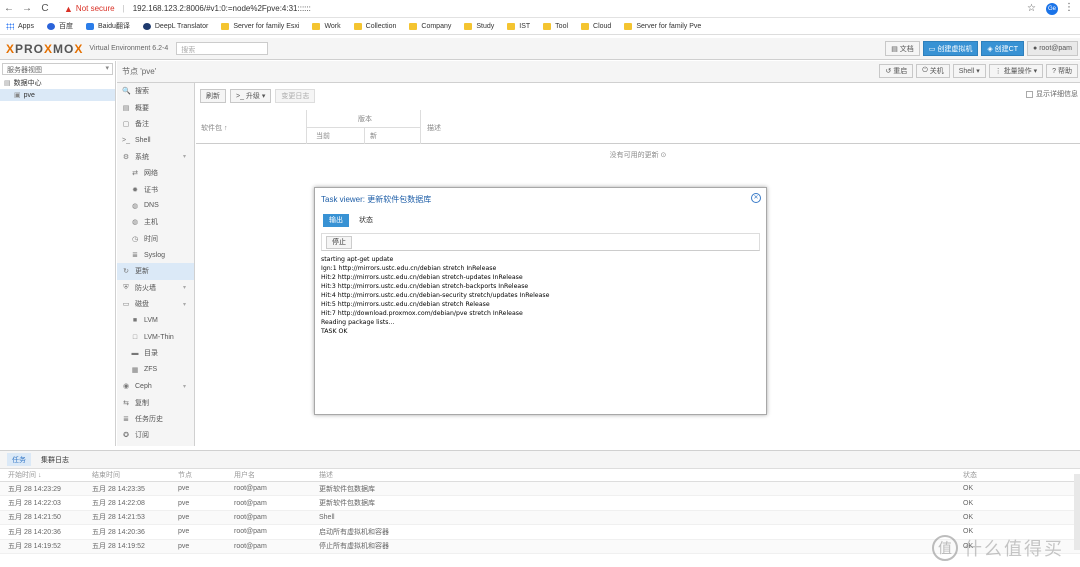  Describe the element at coordinates (59, 26) in the screenshot. I see `bookmark-1: 百度` at that location.